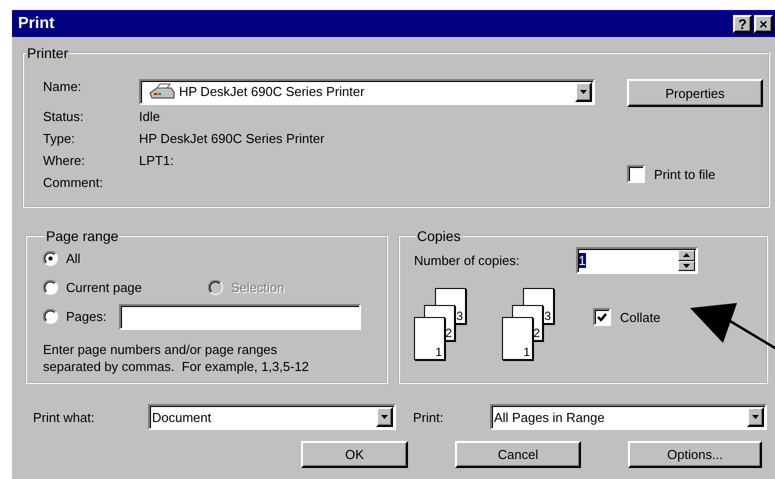 This screenshot has height=479, width=775. I want to click on spin-arrows-icon, so click(686, 260).